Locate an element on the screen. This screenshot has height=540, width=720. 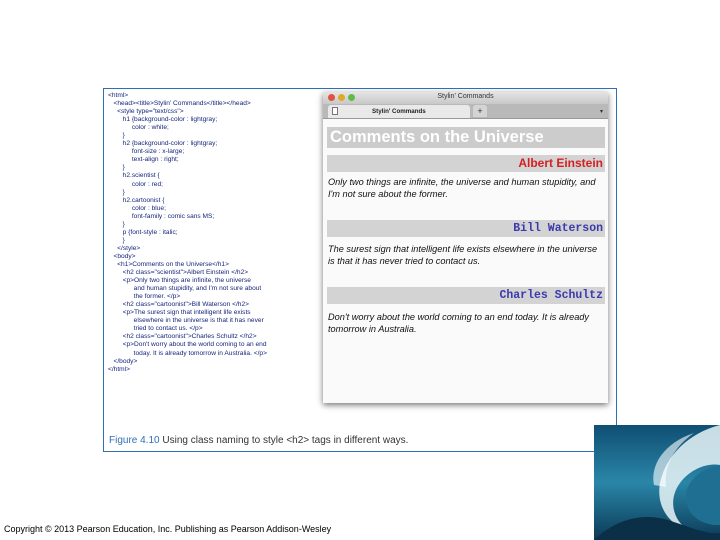
code-line: color : red; is located at coordinates (135, 184).